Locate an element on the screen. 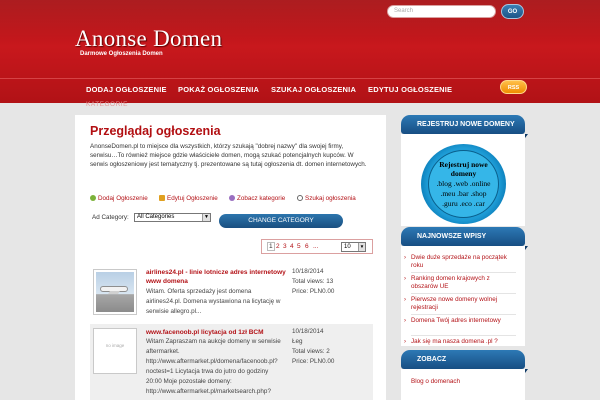 The height and width of the screenshot is (400, 600). register-domains-title: REJESTRUJ NOWE DOMENY is located at coordinates (466, 124).